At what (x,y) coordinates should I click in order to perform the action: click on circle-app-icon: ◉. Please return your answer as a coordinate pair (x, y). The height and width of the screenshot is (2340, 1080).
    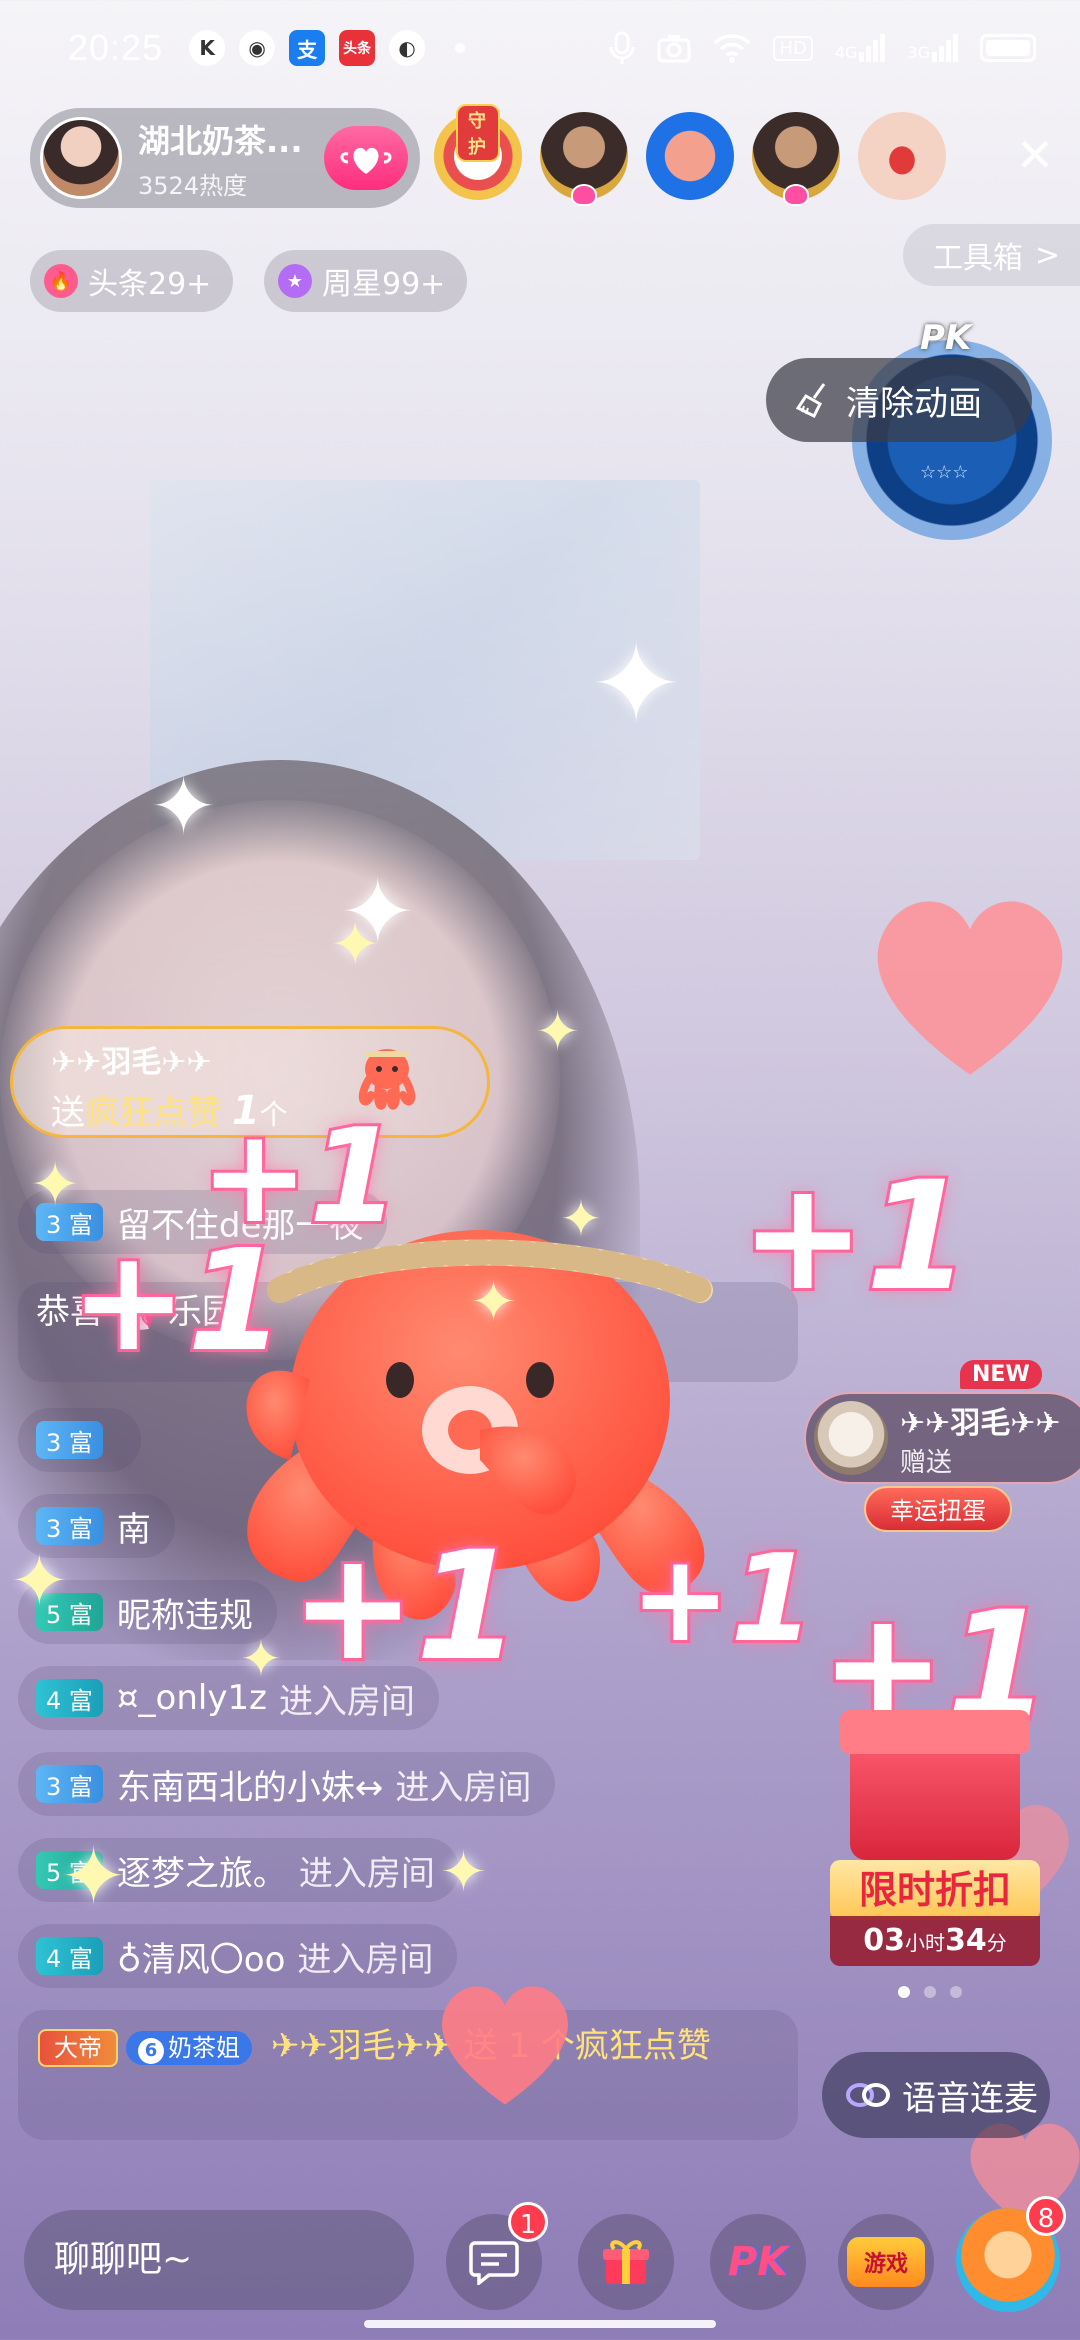
    Looking at the image, I should click on (257, 48).